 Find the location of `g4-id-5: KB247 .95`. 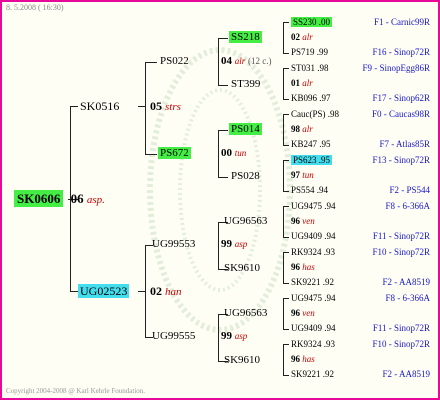

g4-id-5: KB247 .95 is located at coordinates (311, 144).